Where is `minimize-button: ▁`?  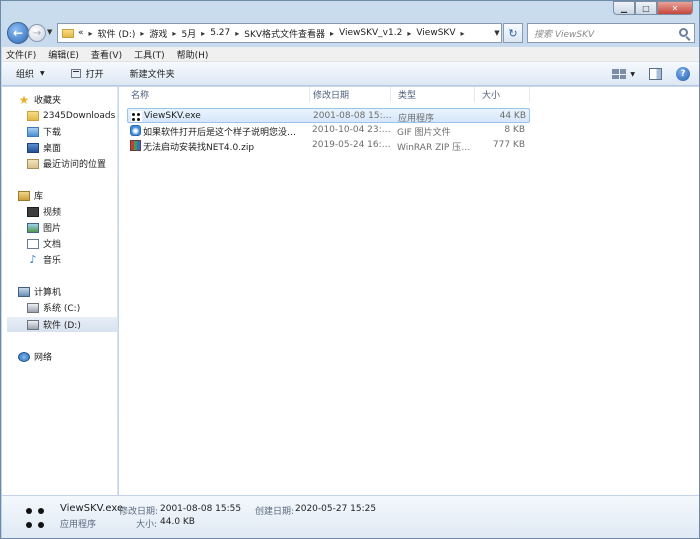 minimize-button: ▁ is located at coordinates (624, 8).